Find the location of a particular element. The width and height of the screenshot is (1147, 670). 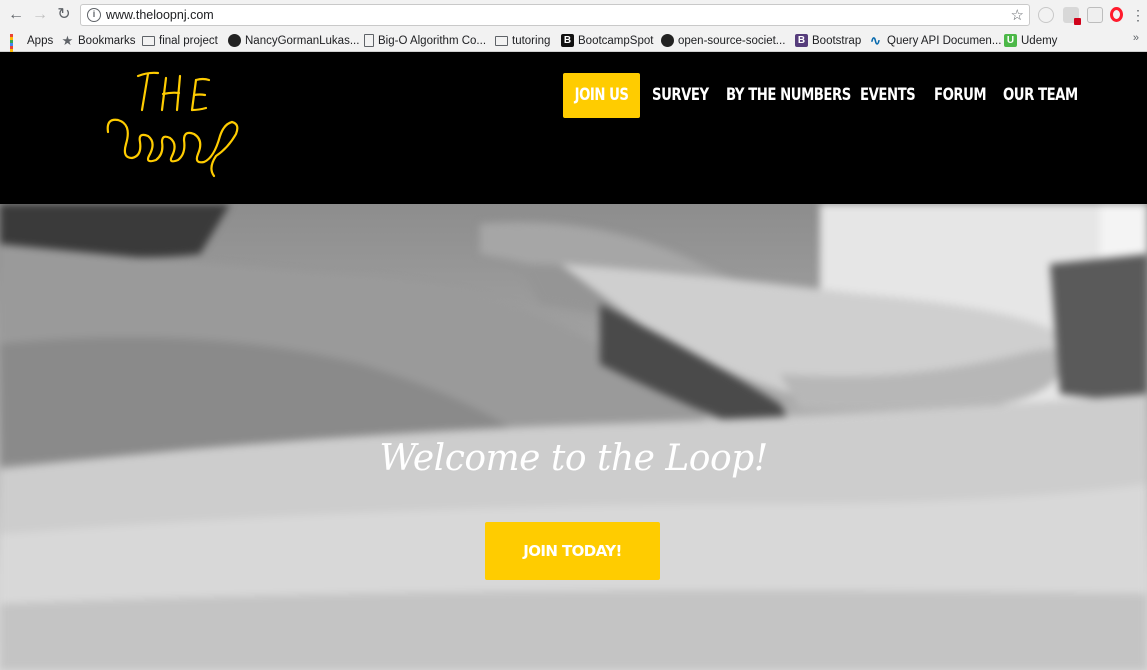

nav-survey-link: SURVEY is located at coordinates (680, 95).